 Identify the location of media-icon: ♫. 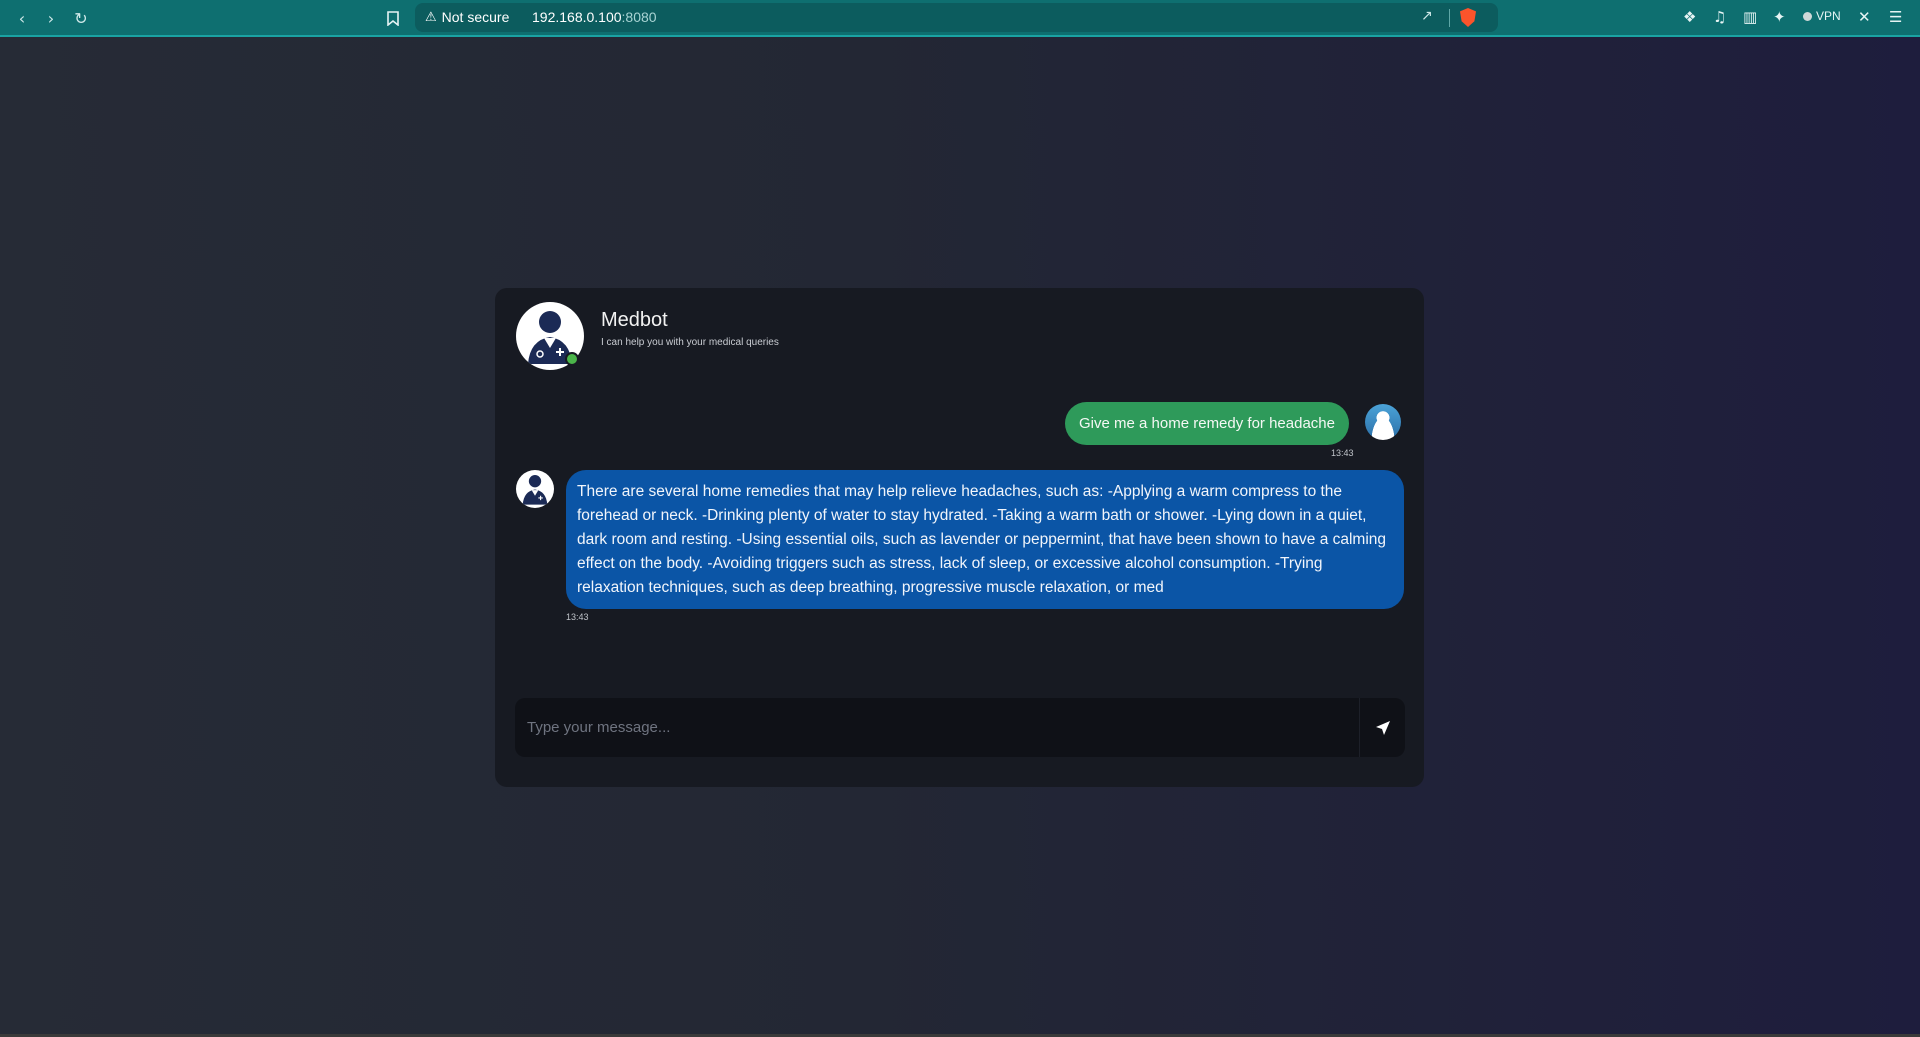
(1719, 17).